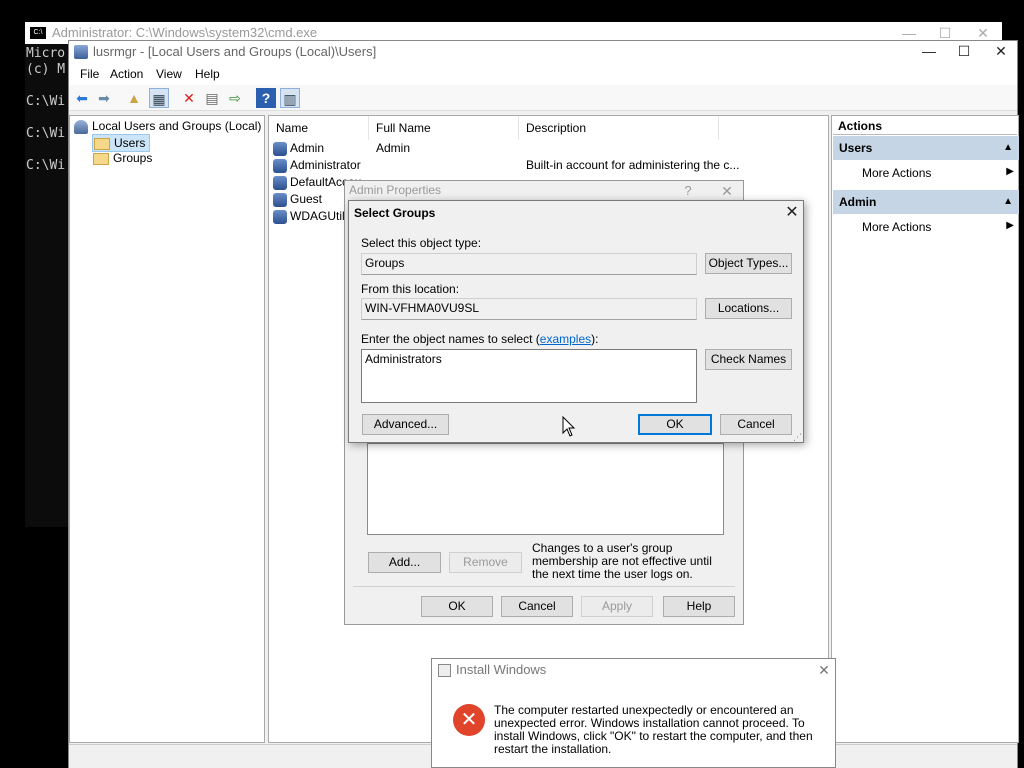 This screenshot has width=1024, height=768. What do you see at coordinates (81, 126) in the screenshot?
I see `users-group-icon` at bounding box center [81, 126].